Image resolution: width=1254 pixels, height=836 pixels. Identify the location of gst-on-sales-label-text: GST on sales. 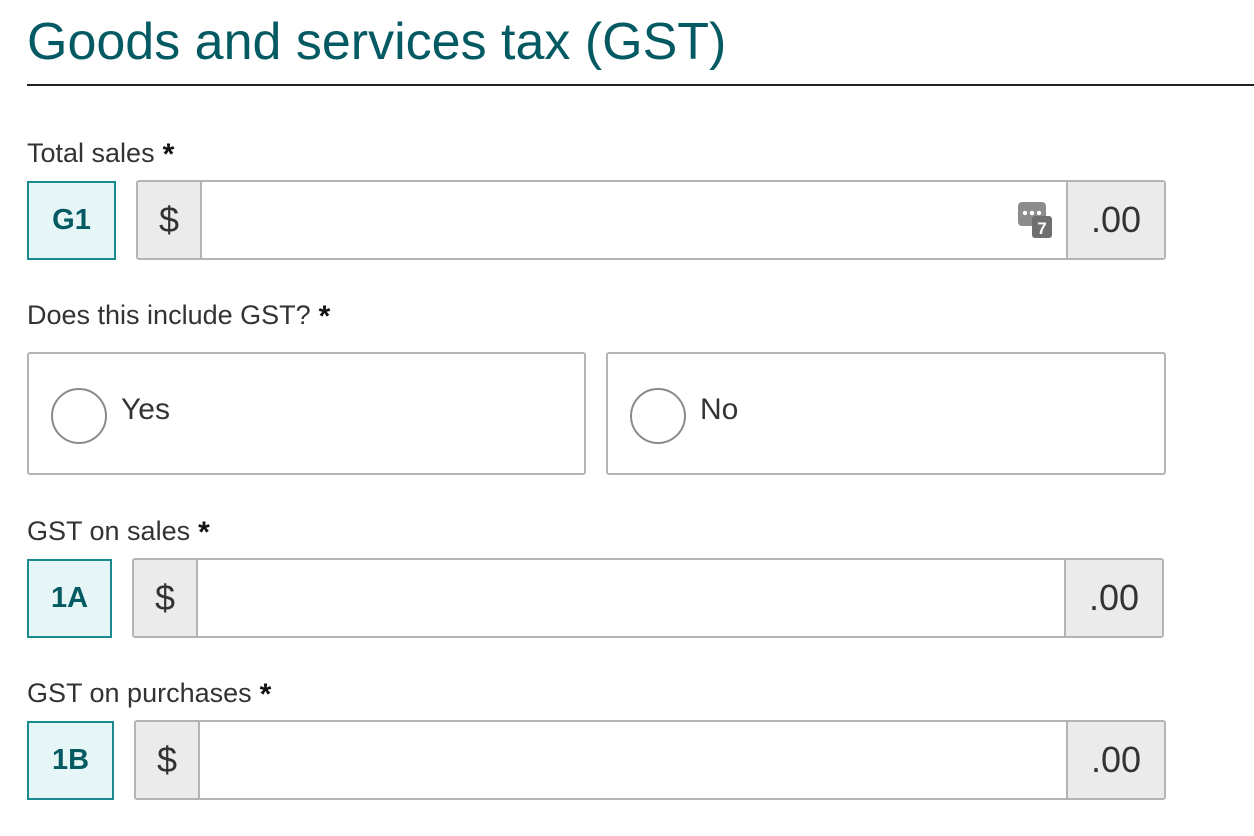
(109, 531).